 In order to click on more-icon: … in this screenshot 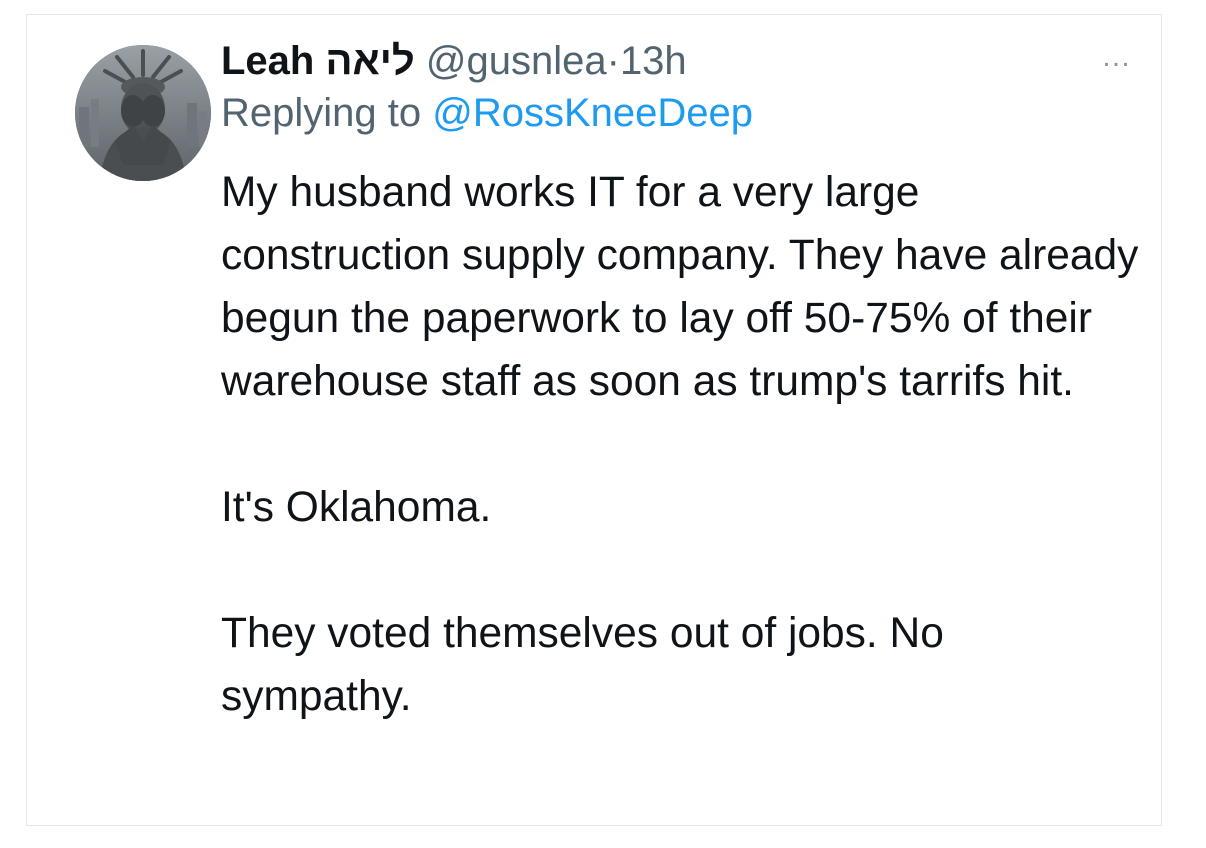, I will do `click(1116, 56)`.